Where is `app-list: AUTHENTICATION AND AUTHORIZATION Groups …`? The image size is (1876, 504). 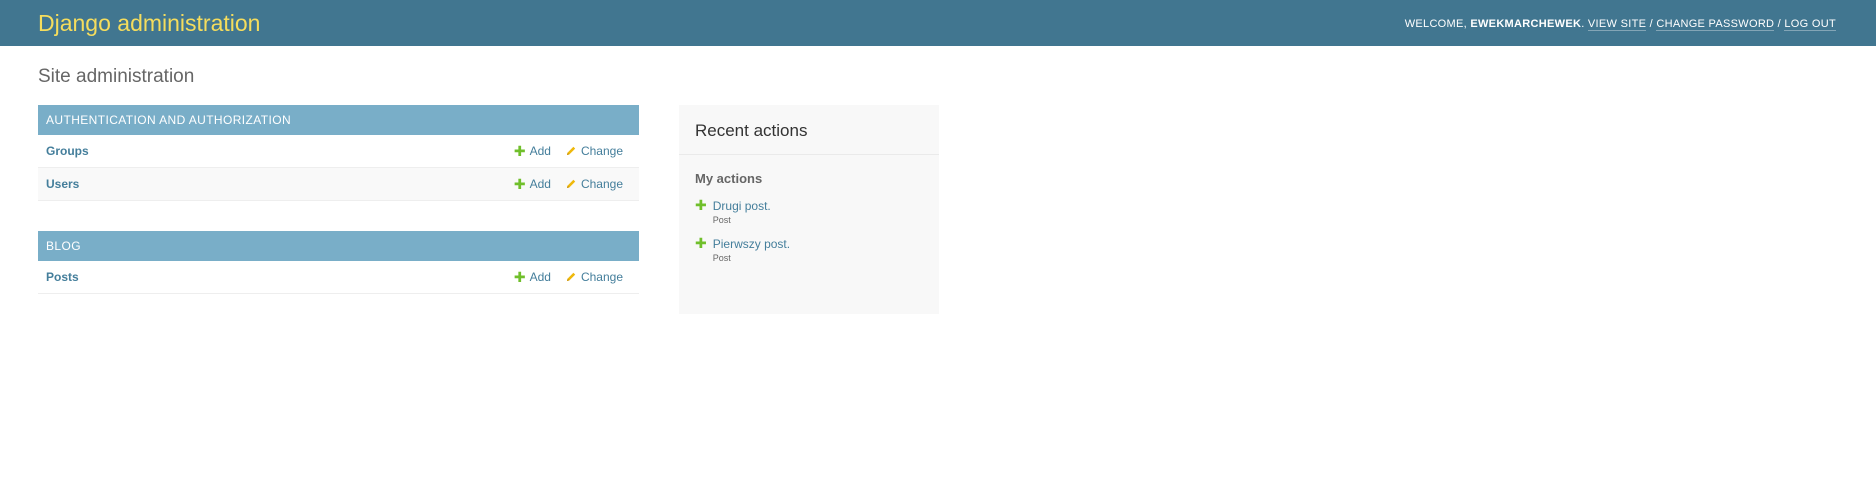
app-list: AUTHENTICATION AND AUTHORIZATION Groups … is located at coordinates (338, 214).